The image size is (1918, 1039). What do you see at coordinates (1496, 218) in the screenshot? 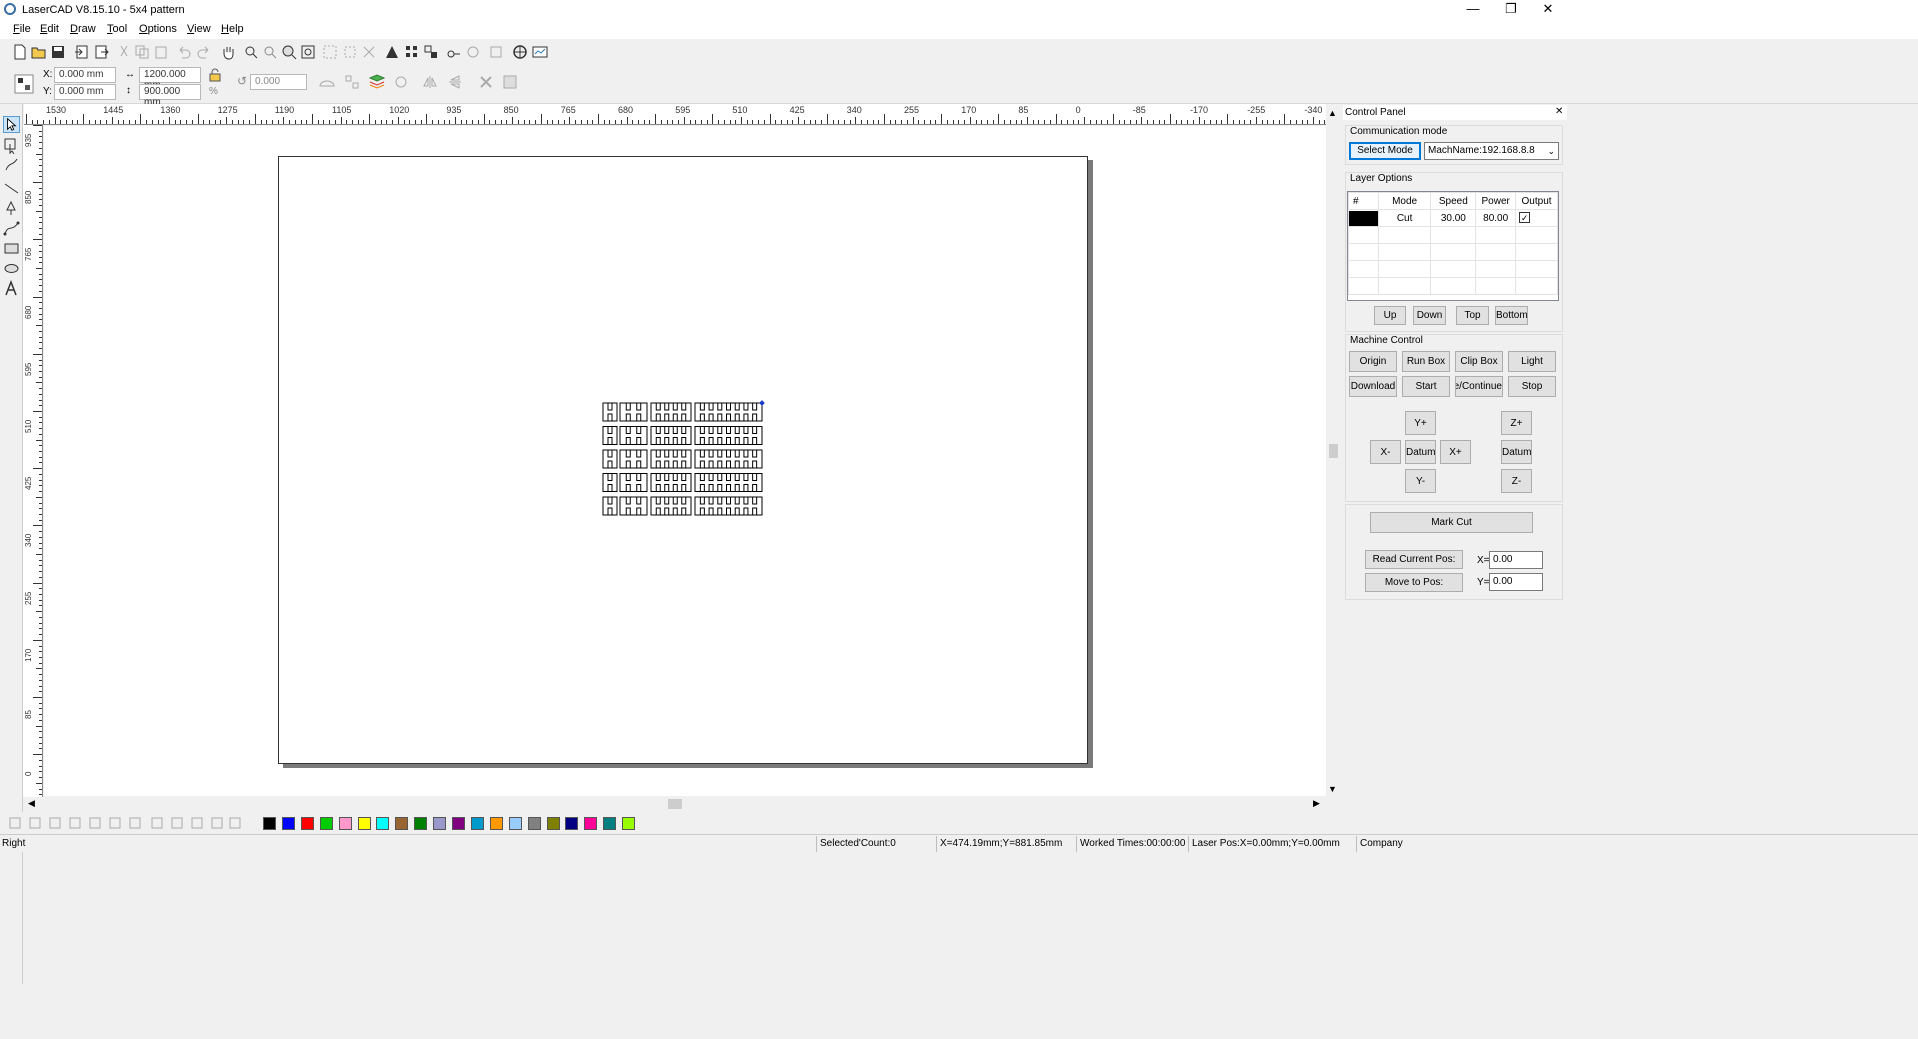
I see `layer-power: 80.00` at bounding box center [1496, 218].